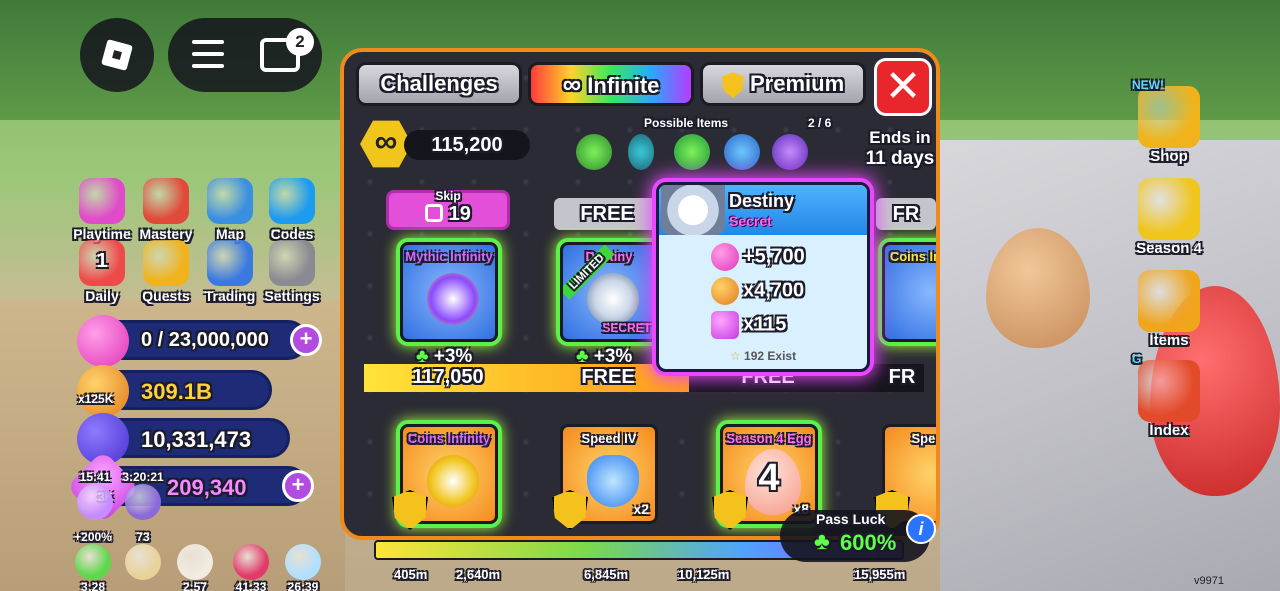 The width and height of the screenshot is (1280, 591). What do you see at coordinates (750, 221) in the screenshot?
I see `tooltip-pet-rarity: Secret` at bounding box center [750, 221].